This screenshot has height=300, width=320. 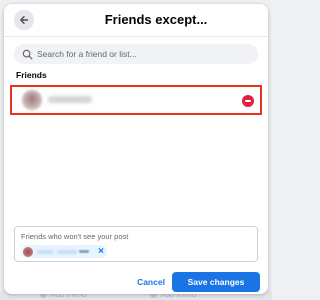 I want to click on excluded-friends-box: Friends who won't see your post ×, so click(x=136, y=244).